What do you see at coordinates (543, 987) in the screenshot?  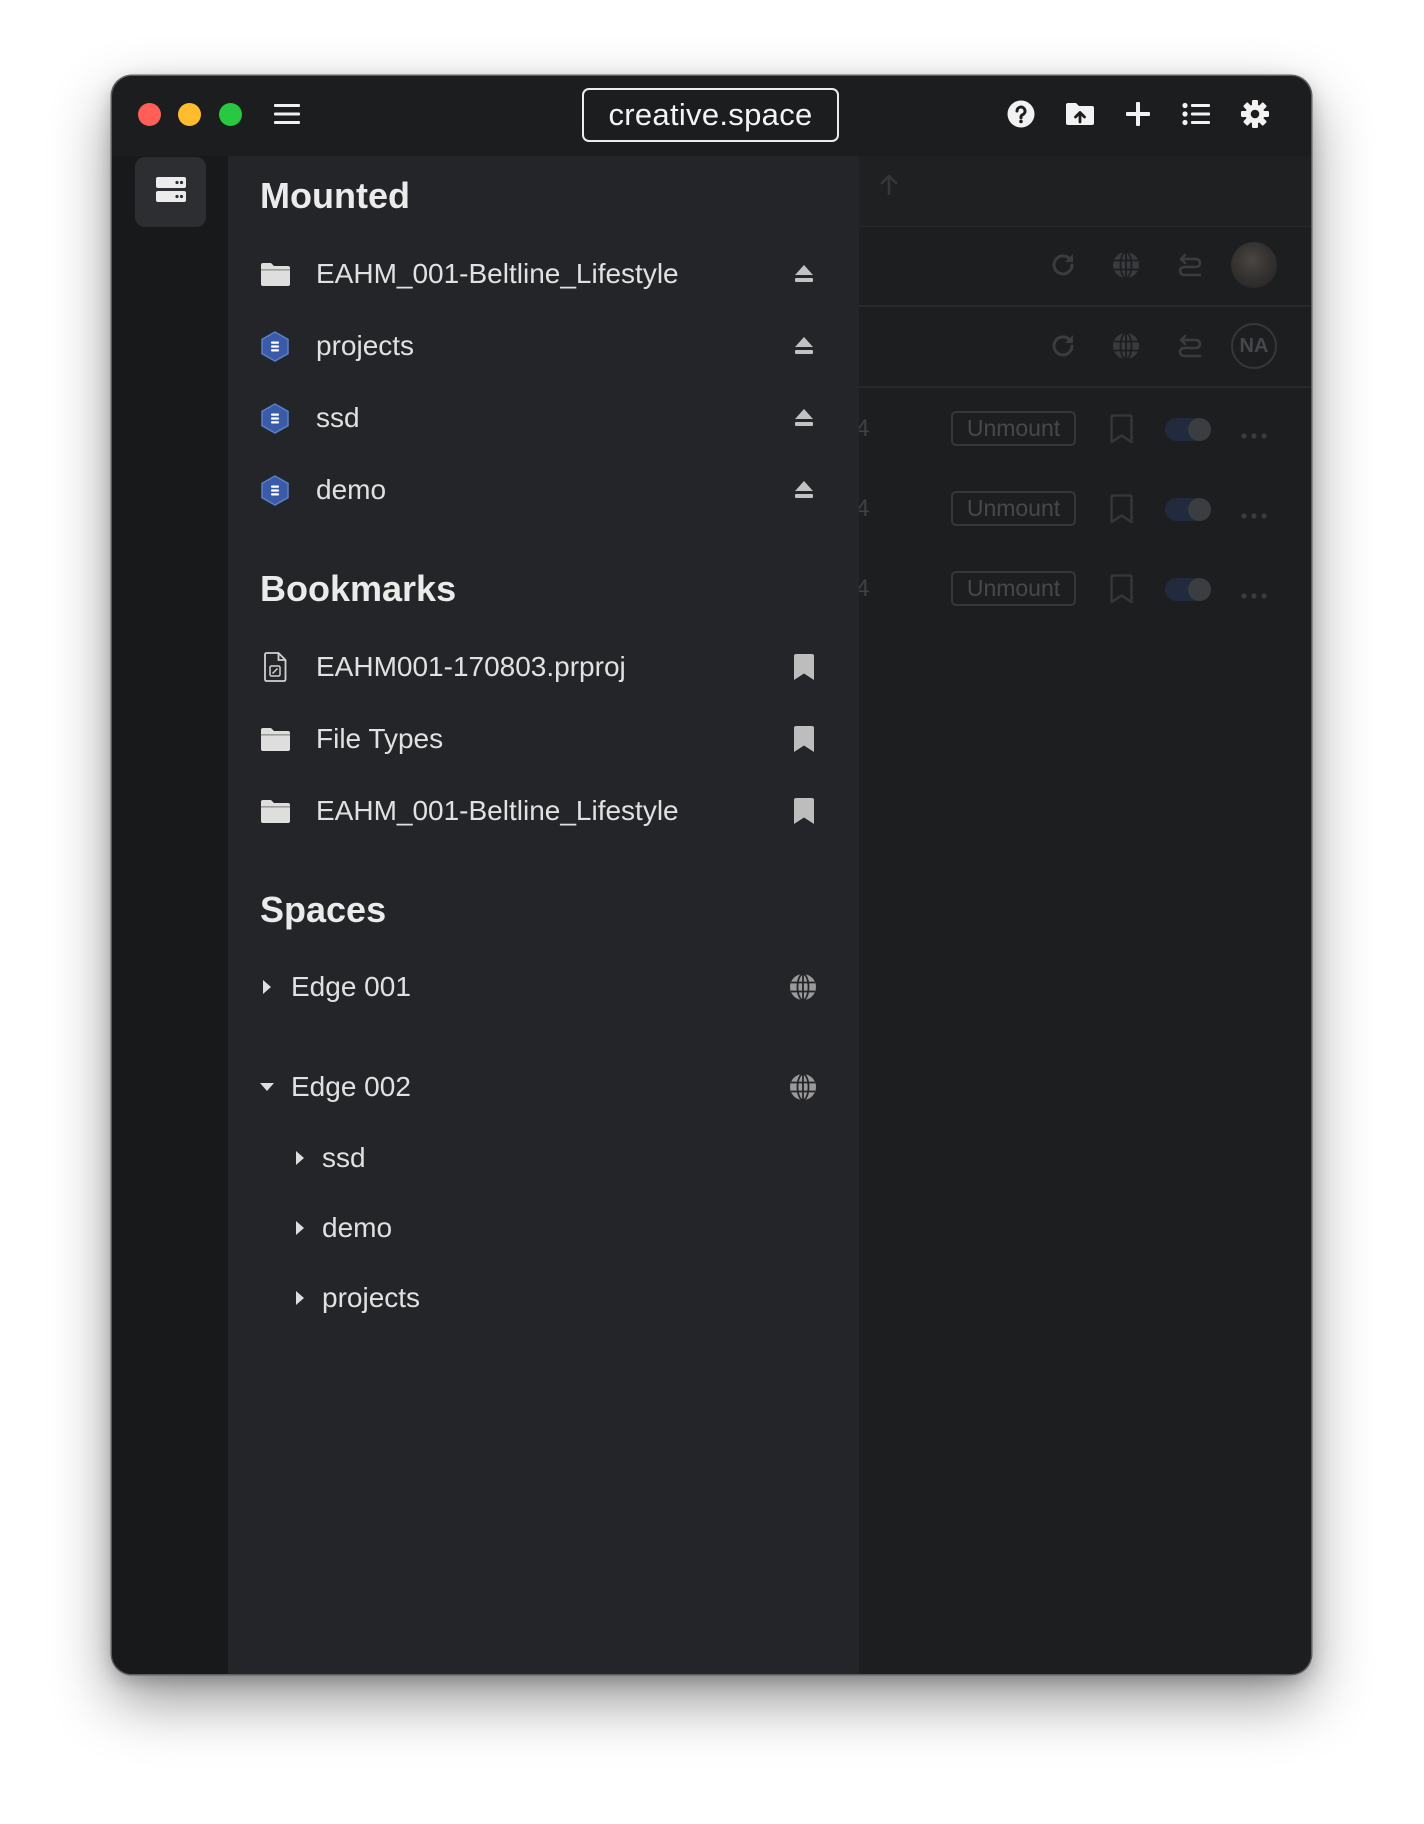 I see `space-item: Edge 001` at bounding box center [543, 987].